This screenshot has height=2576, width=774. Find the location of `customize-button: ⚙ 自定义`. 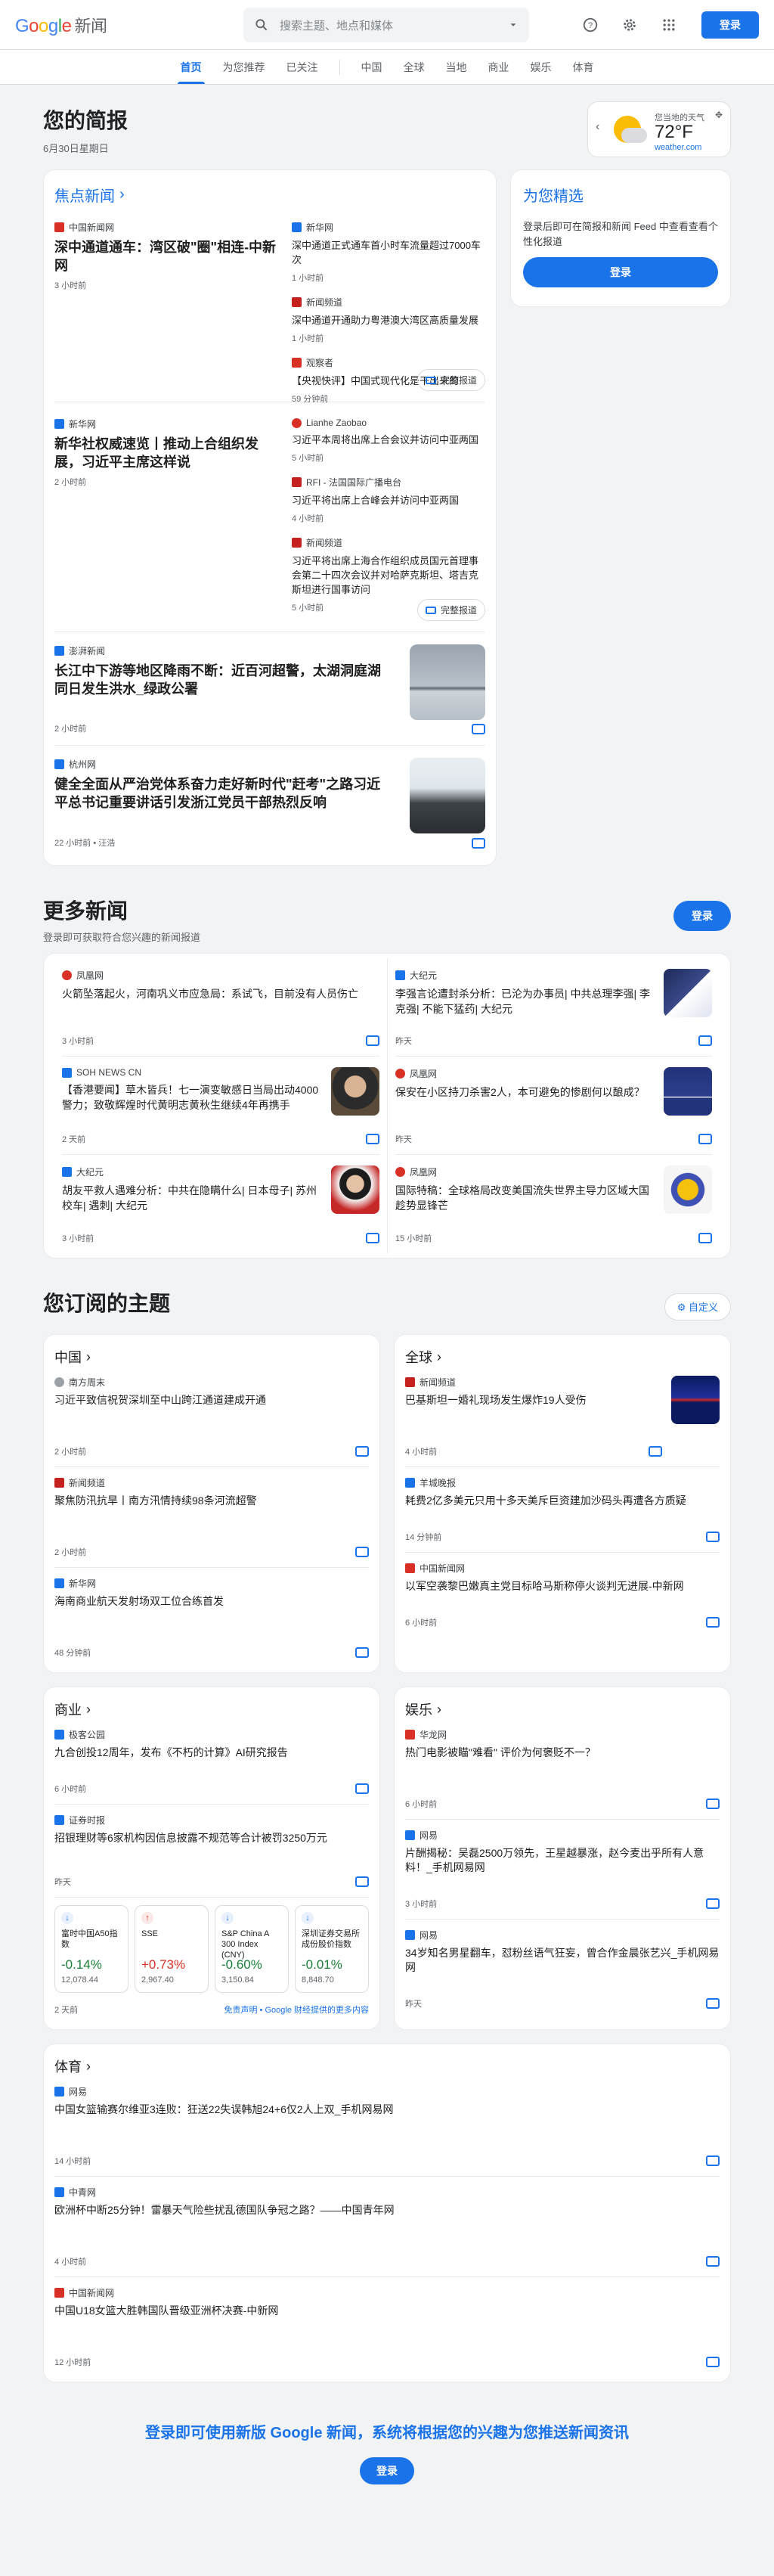

customize-button: ⚙ 自定义 is located at coordinates (697, 1307).